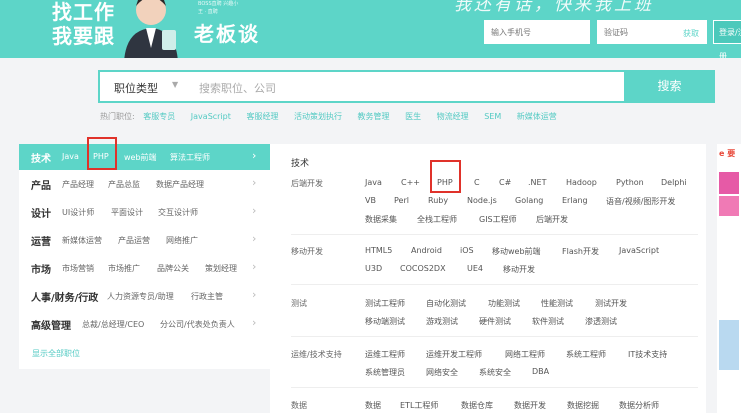  I want to click on category-sub-link: 行政主管, so click(207, 296).